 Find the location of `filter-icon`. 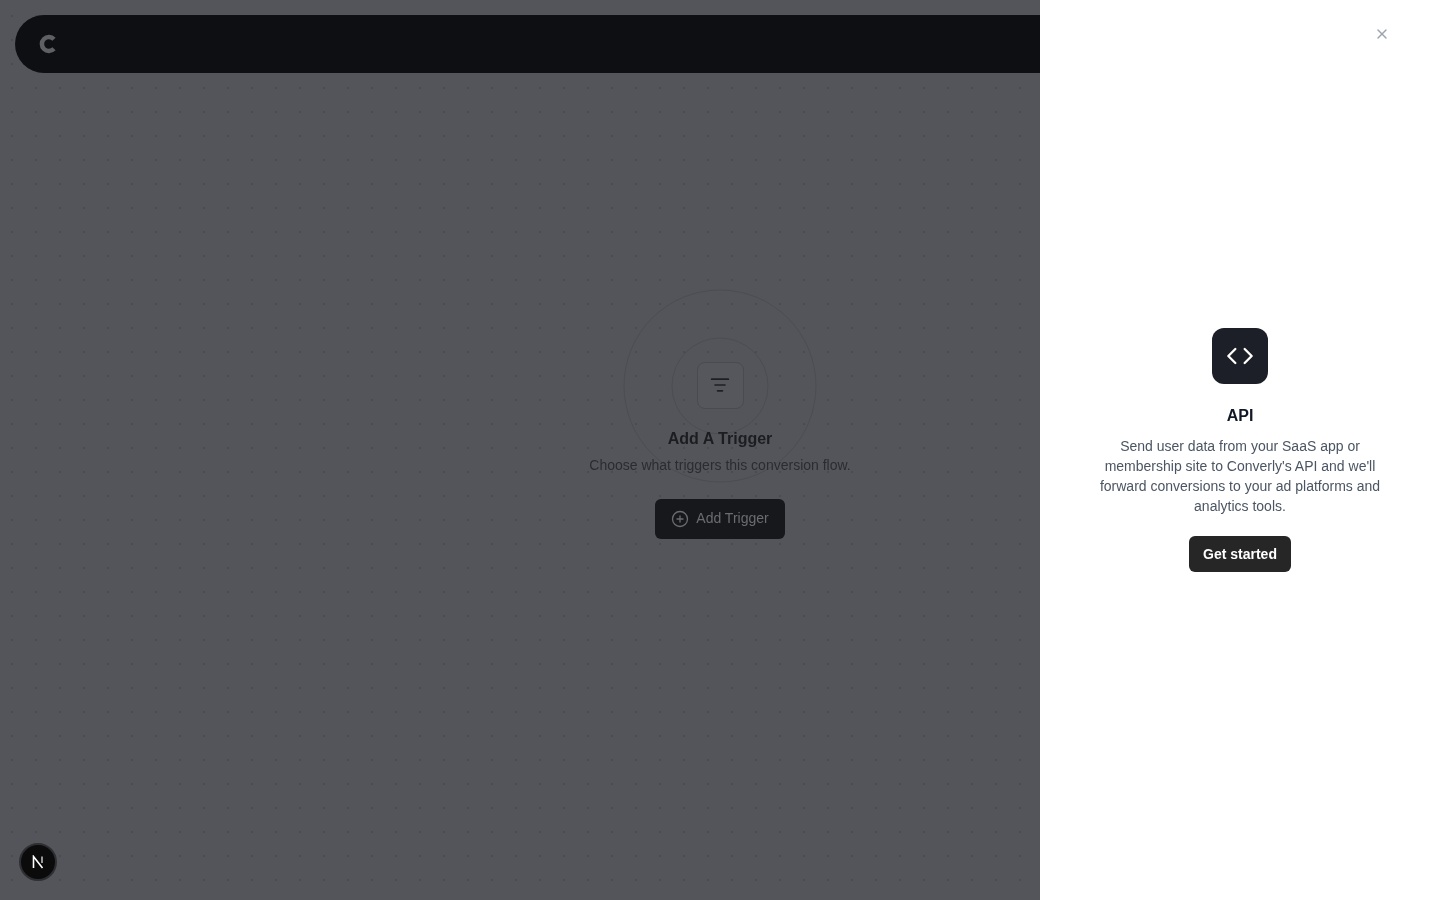

filter-icon is located at coordinates (720, 385).